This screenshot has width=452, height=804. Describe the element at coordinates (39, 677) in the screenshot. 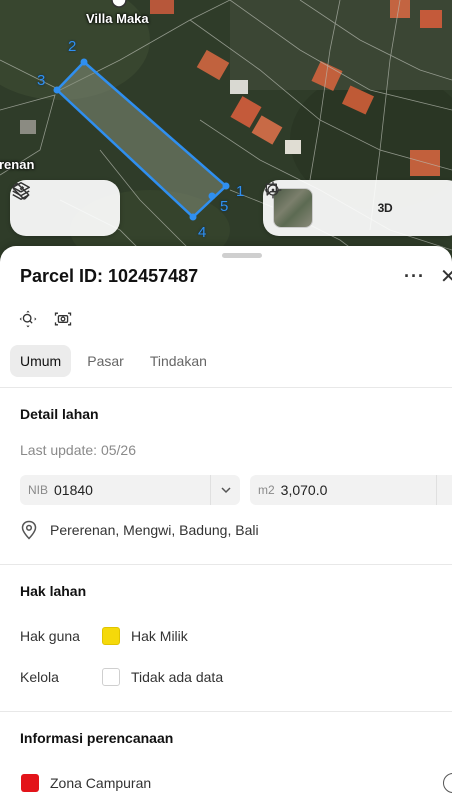

I see `kelola-label: Kelola` at that location.